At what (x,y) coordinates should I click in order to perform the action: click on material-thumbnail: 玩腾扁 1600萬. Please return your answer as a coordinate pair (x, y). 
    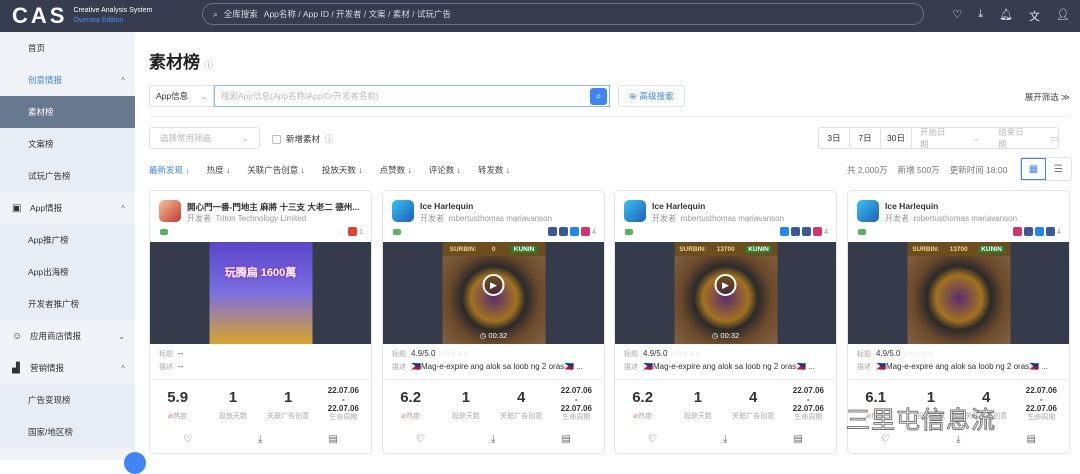
    Looking at the image, I should click on (260, 293).